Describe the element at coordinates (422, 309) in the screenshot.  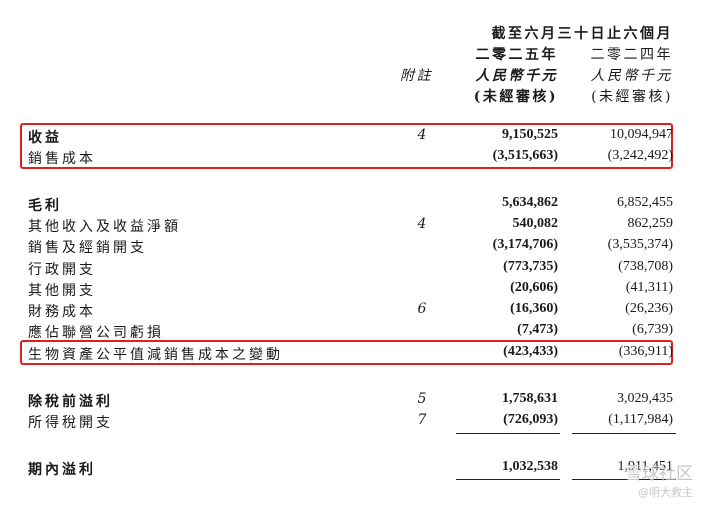
I see `row-note: 6` at that location.